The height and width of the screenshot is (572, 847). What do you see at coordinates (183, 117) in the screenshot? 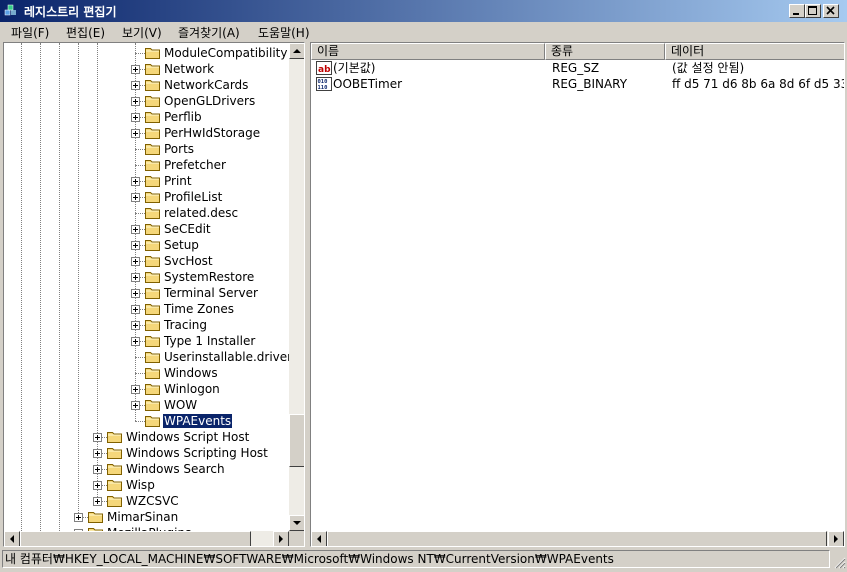
I see `tree-item-label: Perflib` at bounding box center [183, 117].